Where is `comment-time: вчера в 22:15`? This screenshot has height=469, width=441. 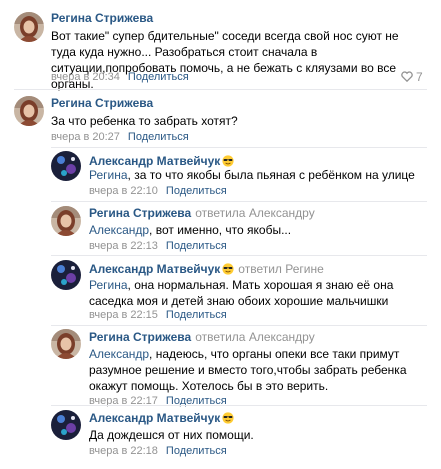 comment-time: вчера в 22:15 is located at coordinates (123, 315).